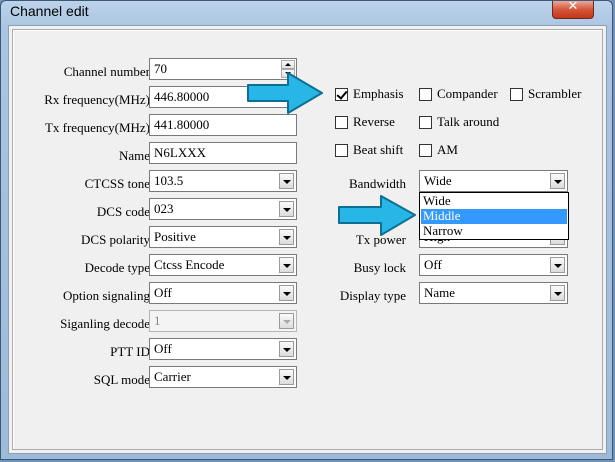  I want to click on close-icon: ✕, so click(573, 7).